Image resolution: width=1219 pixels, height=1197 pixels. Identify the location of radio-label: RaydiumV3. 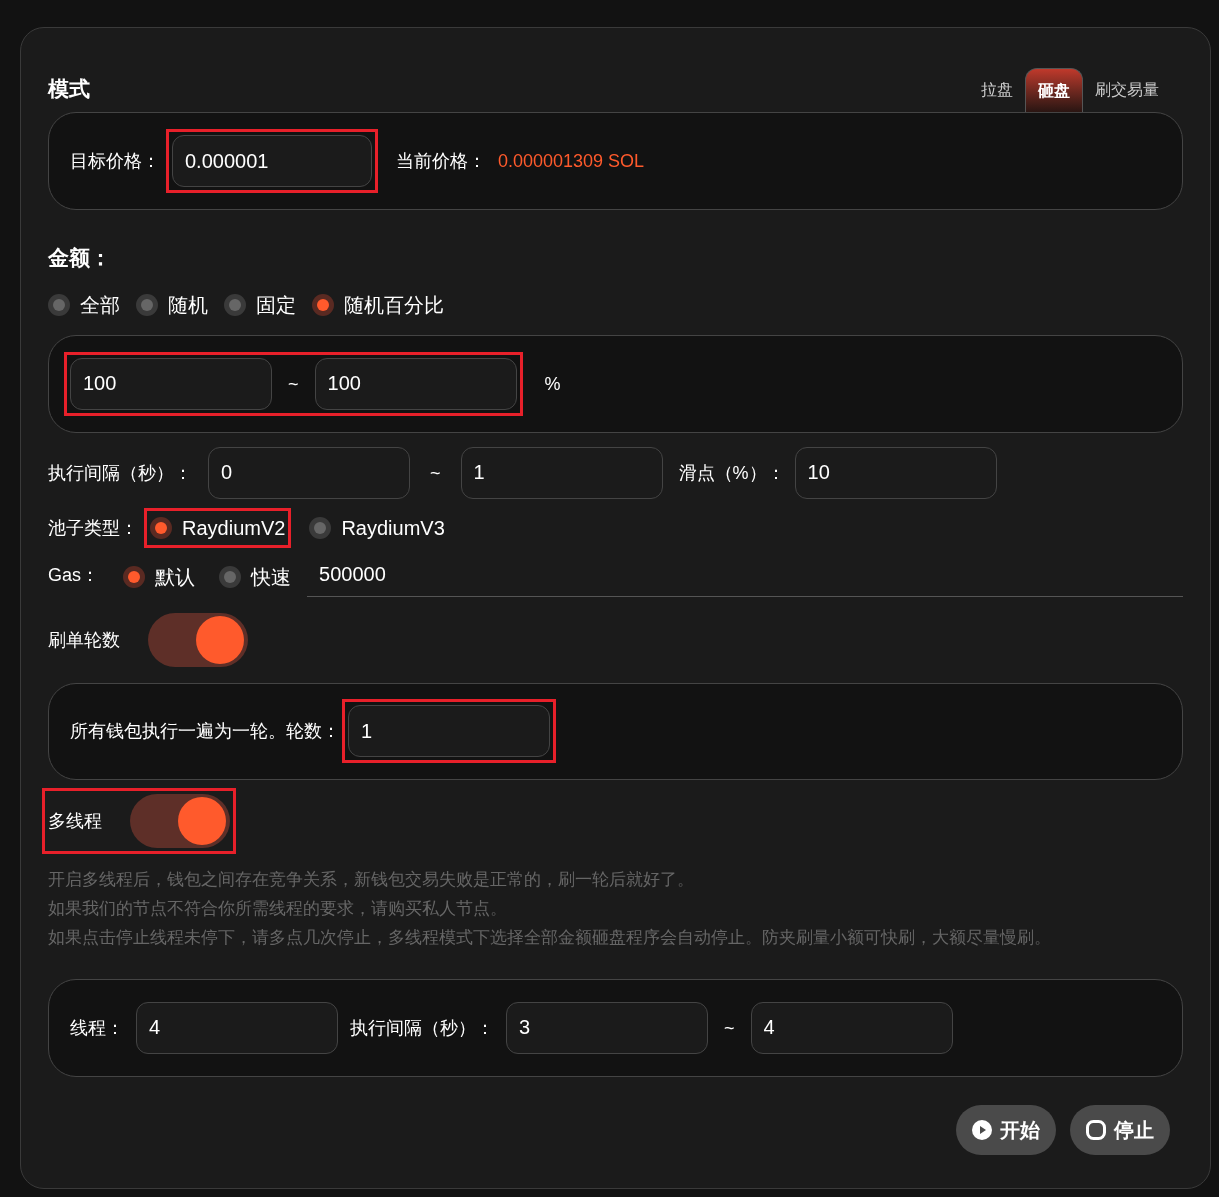
(393, 528).